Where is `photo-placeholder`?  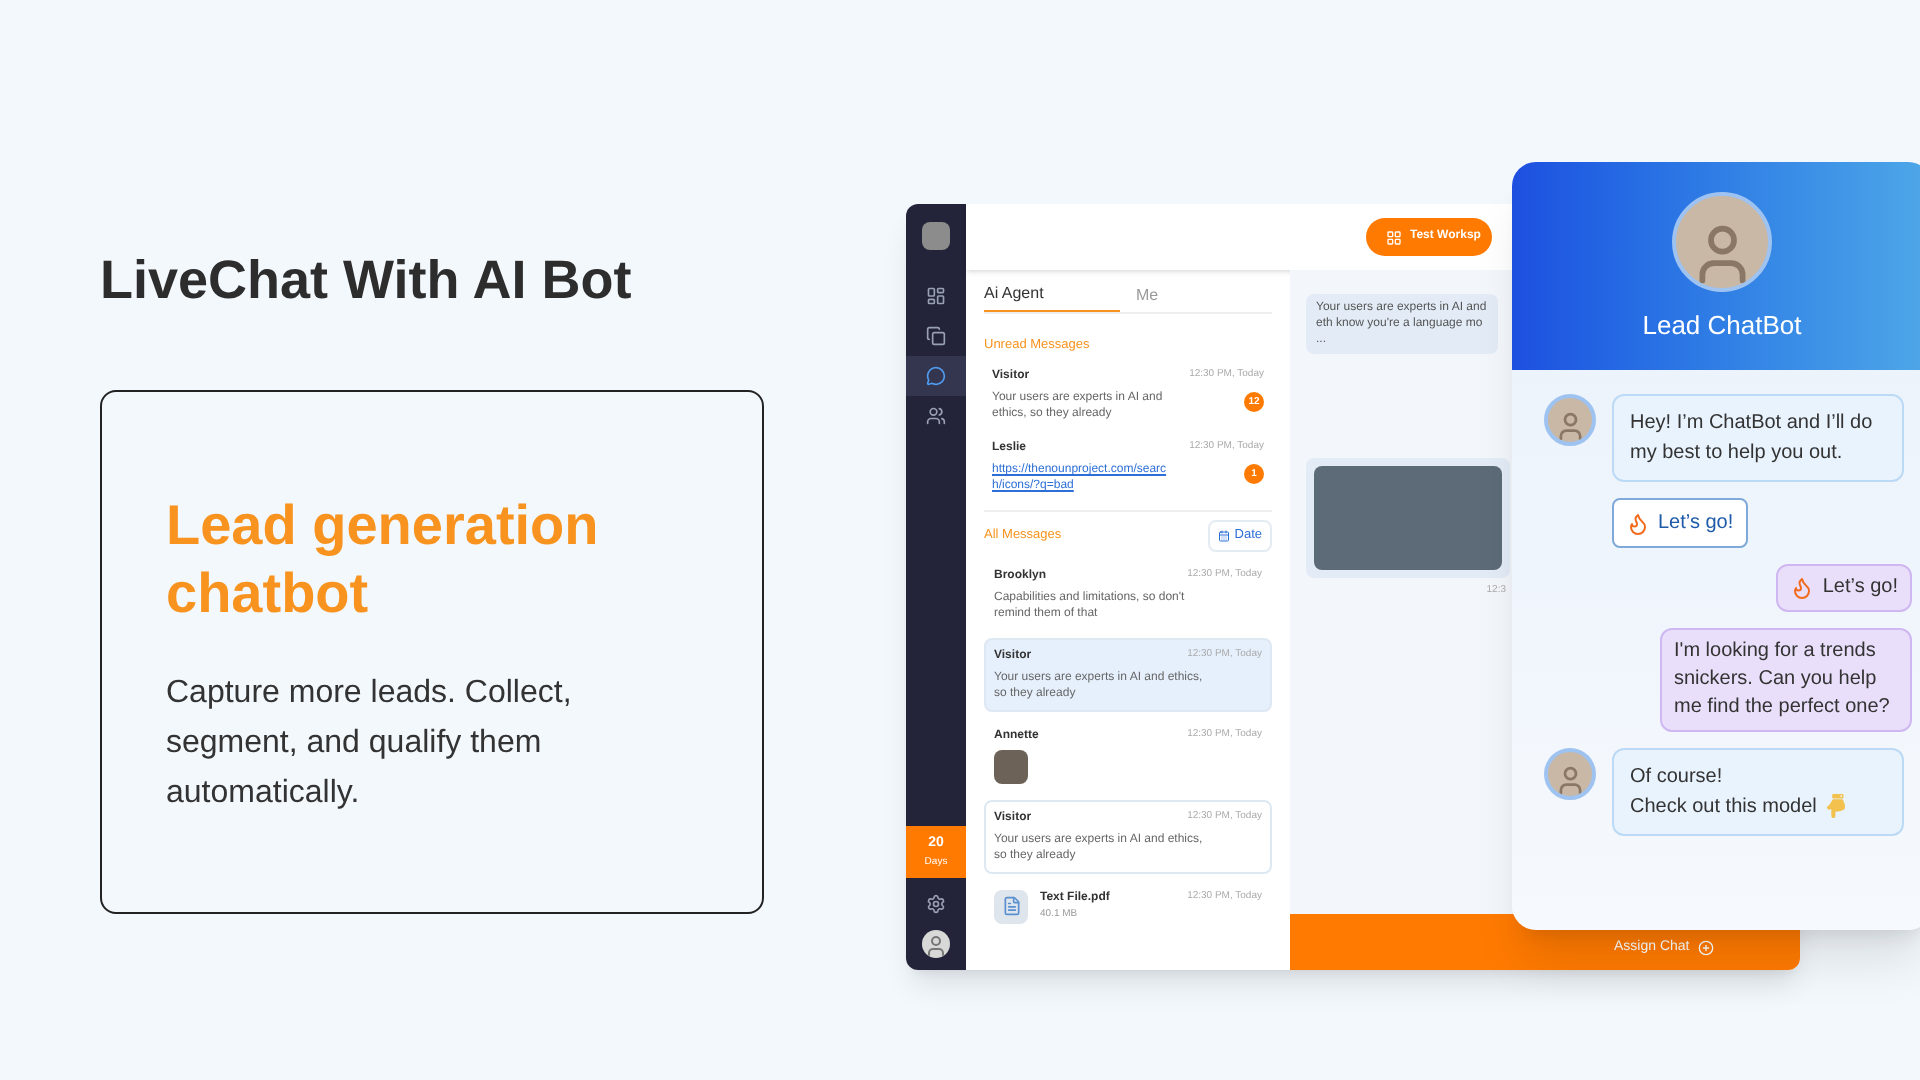
photo-placeholder is located at coordinates (1011, 766).